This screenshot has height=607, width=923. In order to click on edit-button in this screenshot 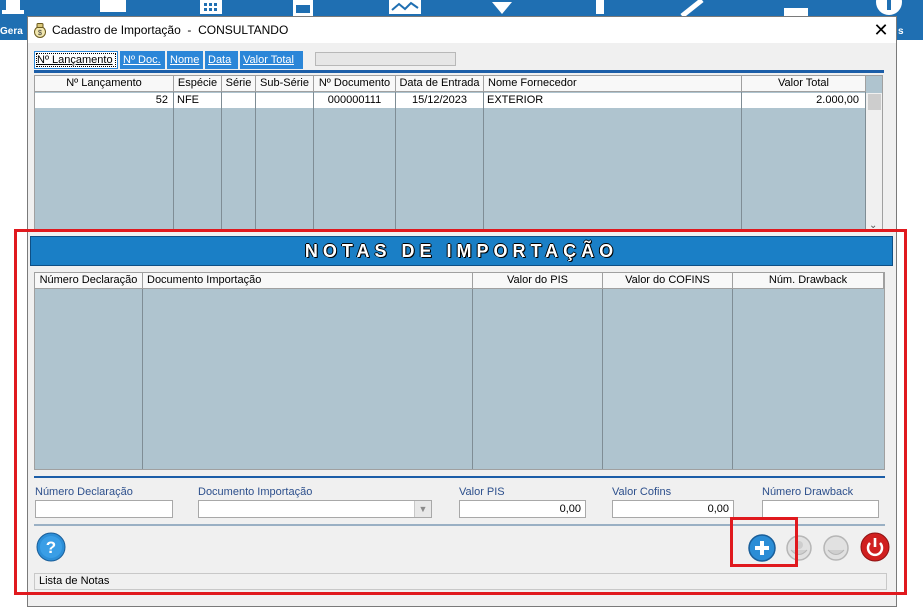, I will do `click(799, 548)`.